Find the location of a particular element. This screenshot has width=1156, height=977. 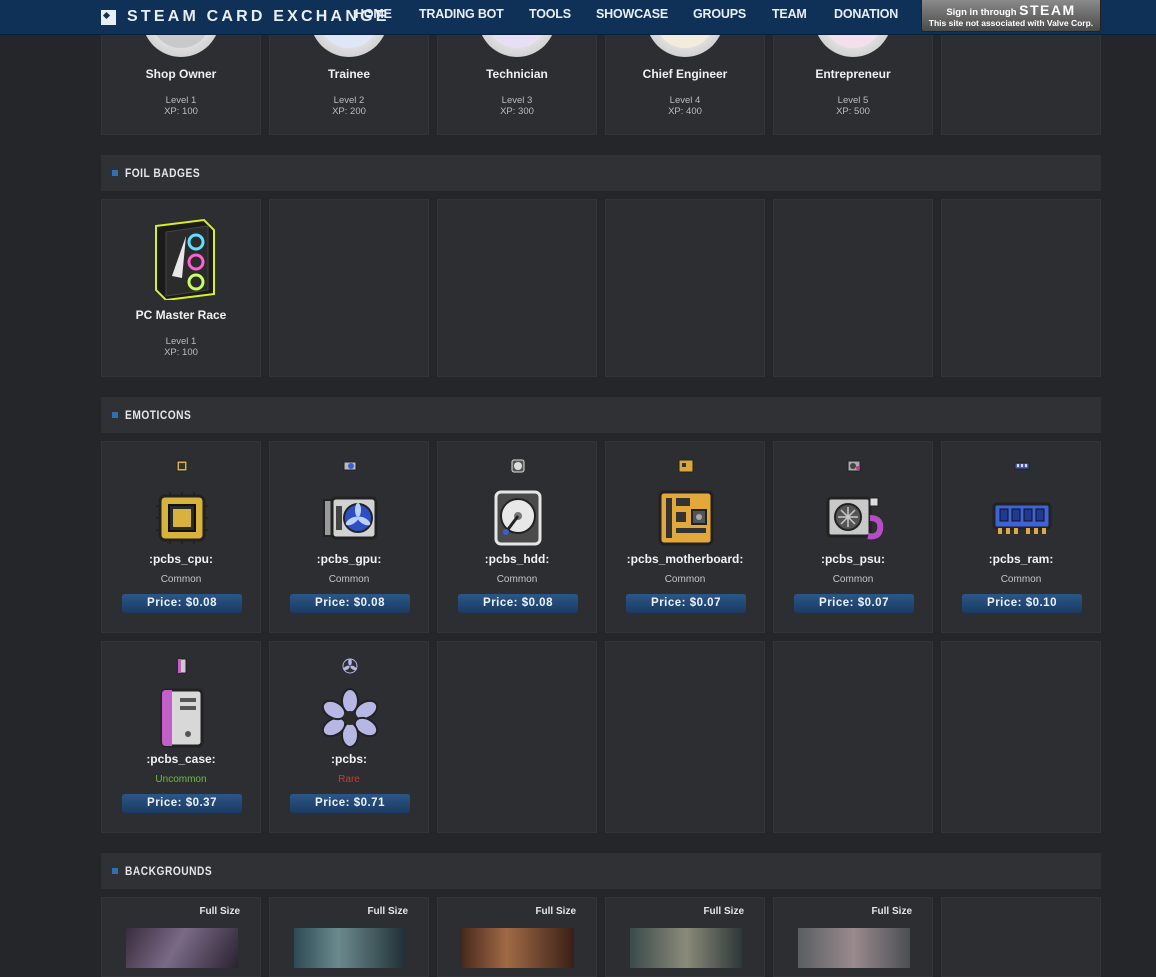

emoticon-name: :pcbs_hdd: is located at coordinates (517, 559).